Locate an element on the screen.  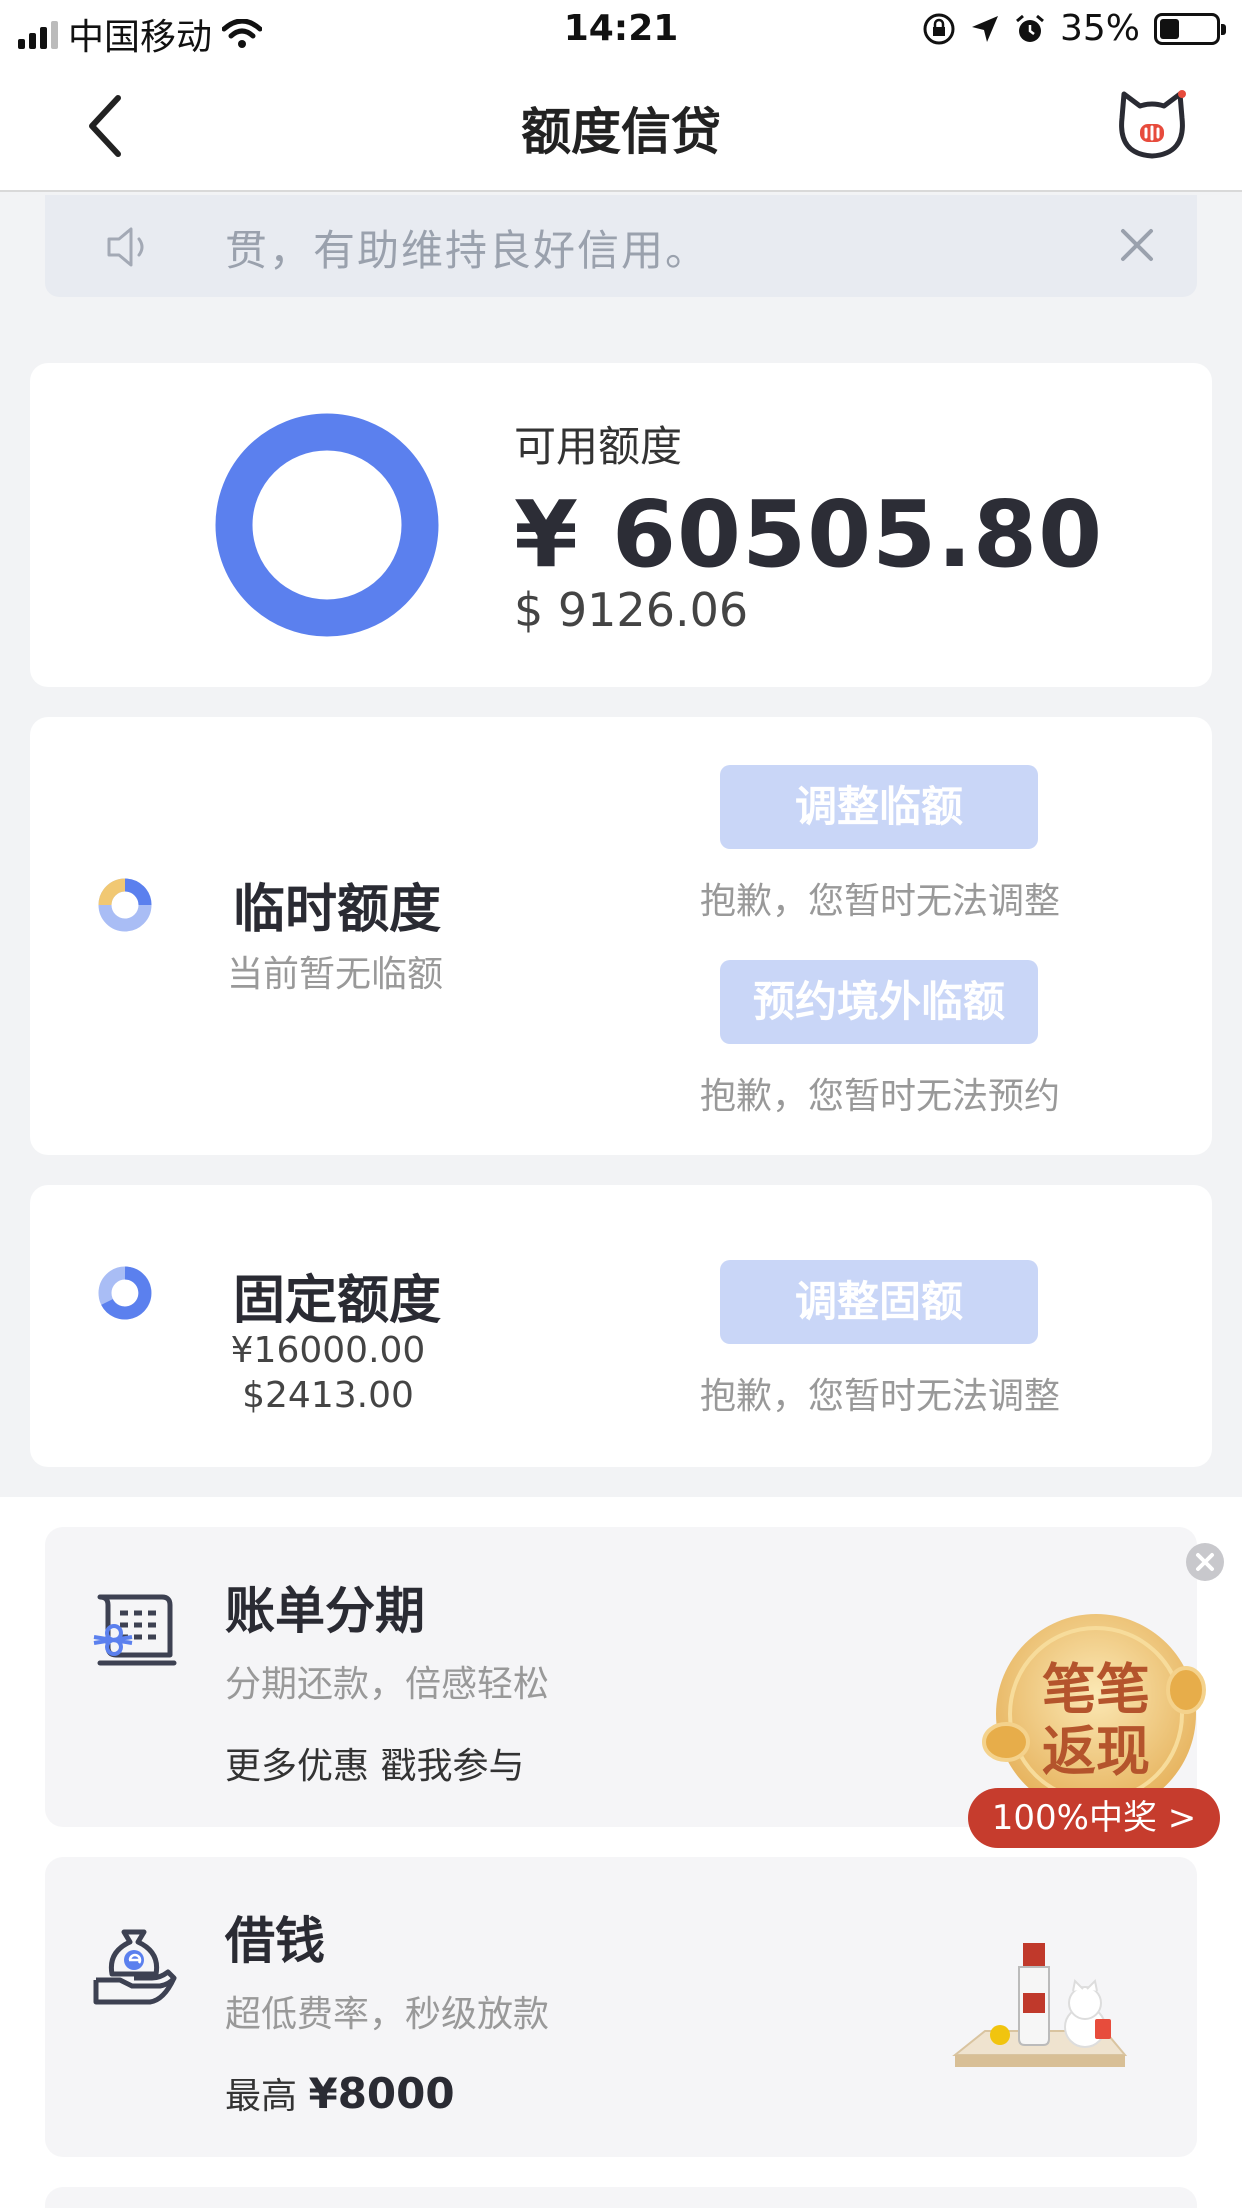
next-service-card is located at coordinates (621, 2197).